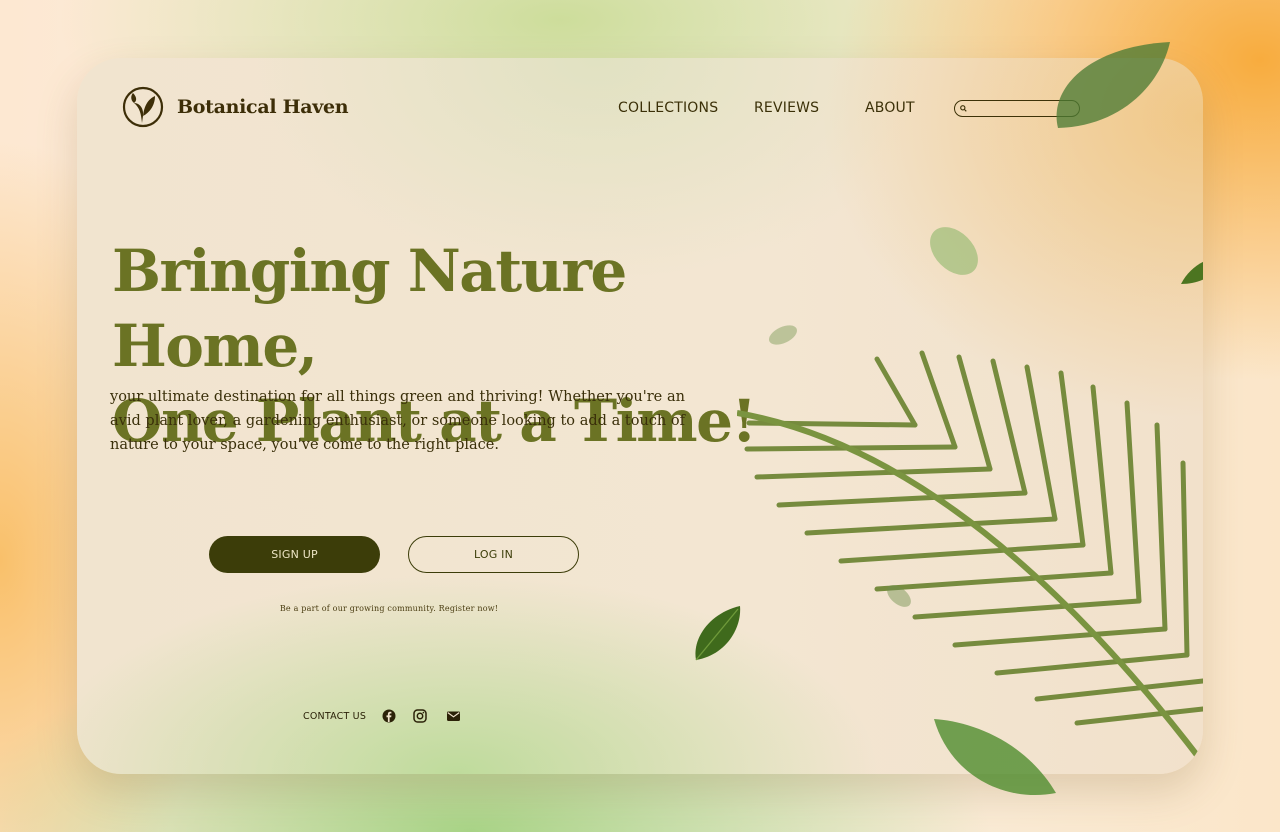 The width and height of the screenshot is (1280, 832). Describe the element at coordinates (263, 107) in the screenshot. I see `brand-name: Botanical Haven` at that location.